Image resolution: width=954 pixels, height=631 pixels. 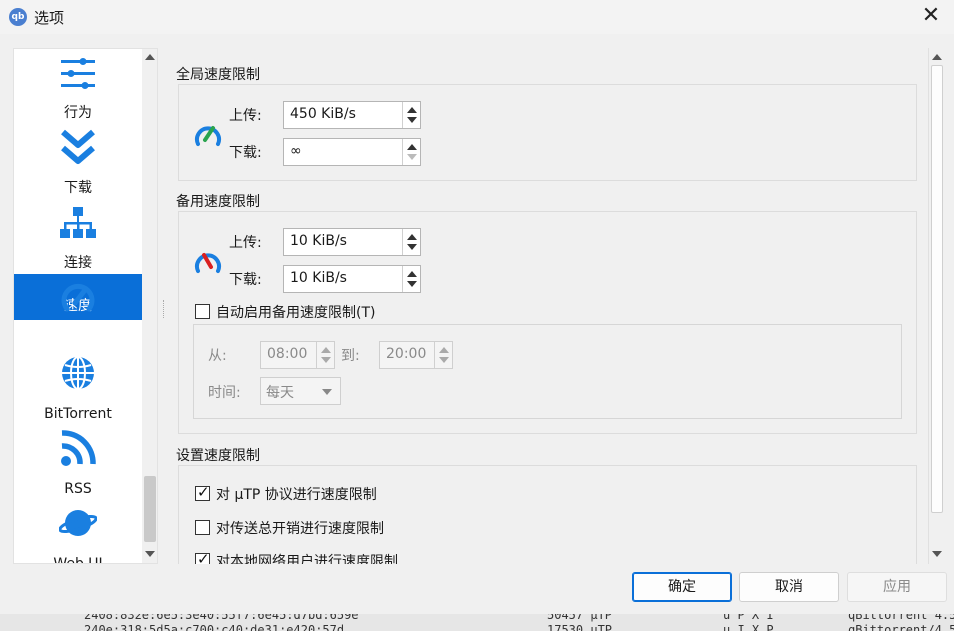 What do you see at coordinates (352, 242) in the screenshot?
I see `alt-upload-spinbox: 10 KiB/s` at bounding box center [352, 242].